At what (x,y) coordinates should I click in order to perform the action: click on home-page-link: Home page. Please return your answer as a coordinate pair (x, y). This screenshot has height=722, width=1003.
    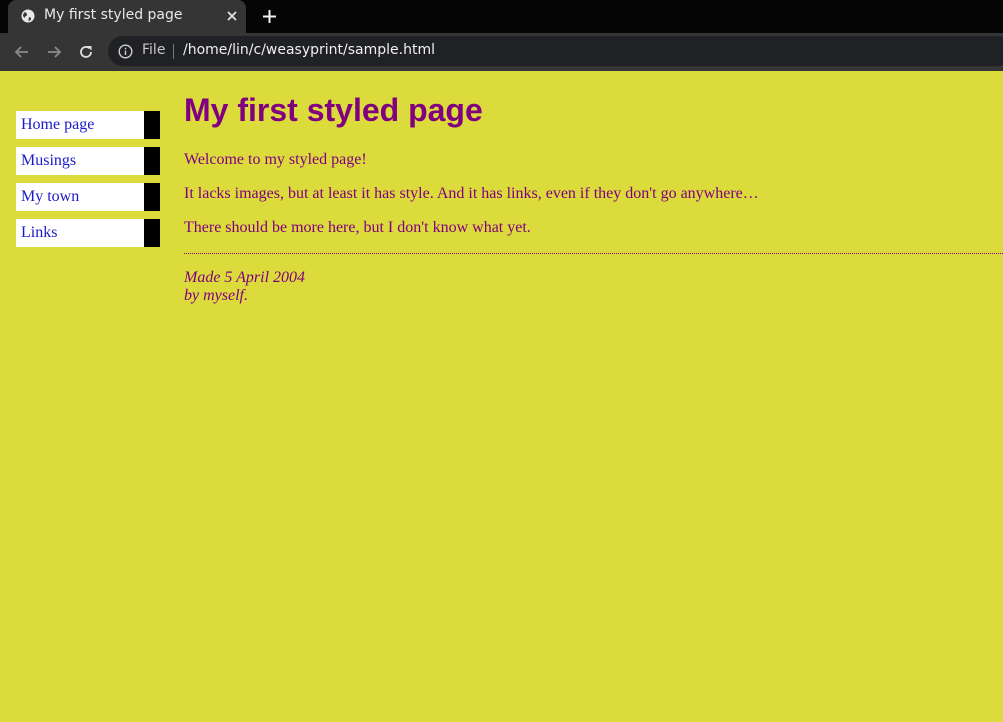
    Looking at the image, I should click on (80, 125).